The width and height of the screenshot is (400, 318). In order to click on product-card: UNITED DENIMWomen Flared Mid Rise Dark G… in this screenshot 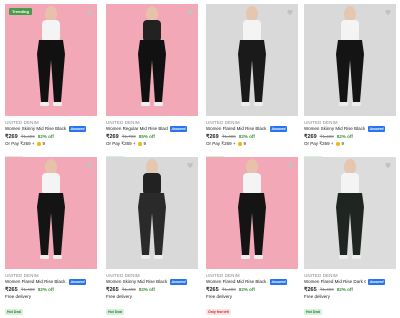, I will do `click(350, 236)`.